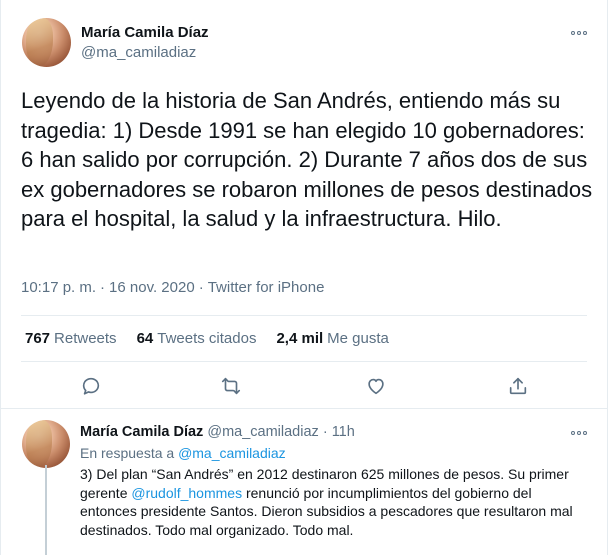 This screenshot has width=608, height=555. I want to click on retweet-icon, so click(232, 387).